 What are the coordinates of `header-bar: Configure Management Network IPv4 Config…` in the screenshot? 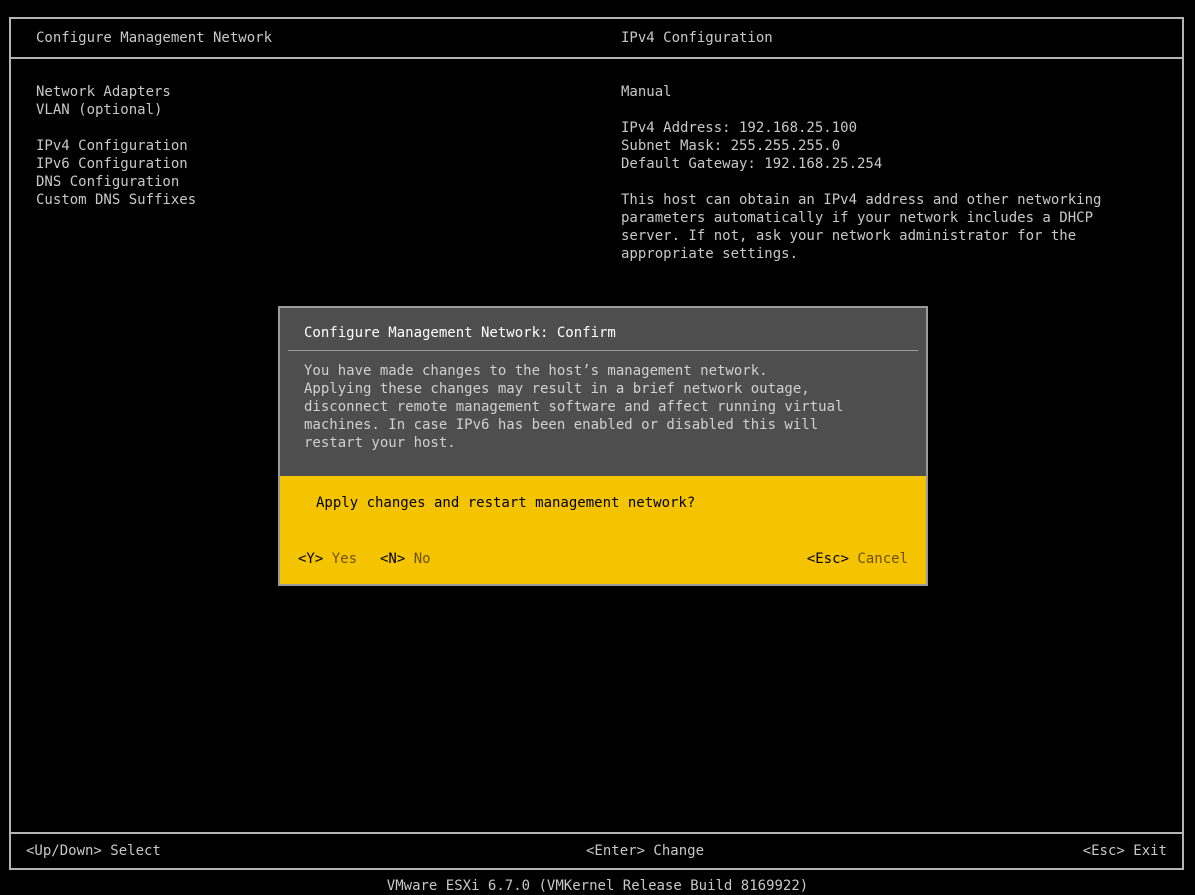 It's located at (596, 39).